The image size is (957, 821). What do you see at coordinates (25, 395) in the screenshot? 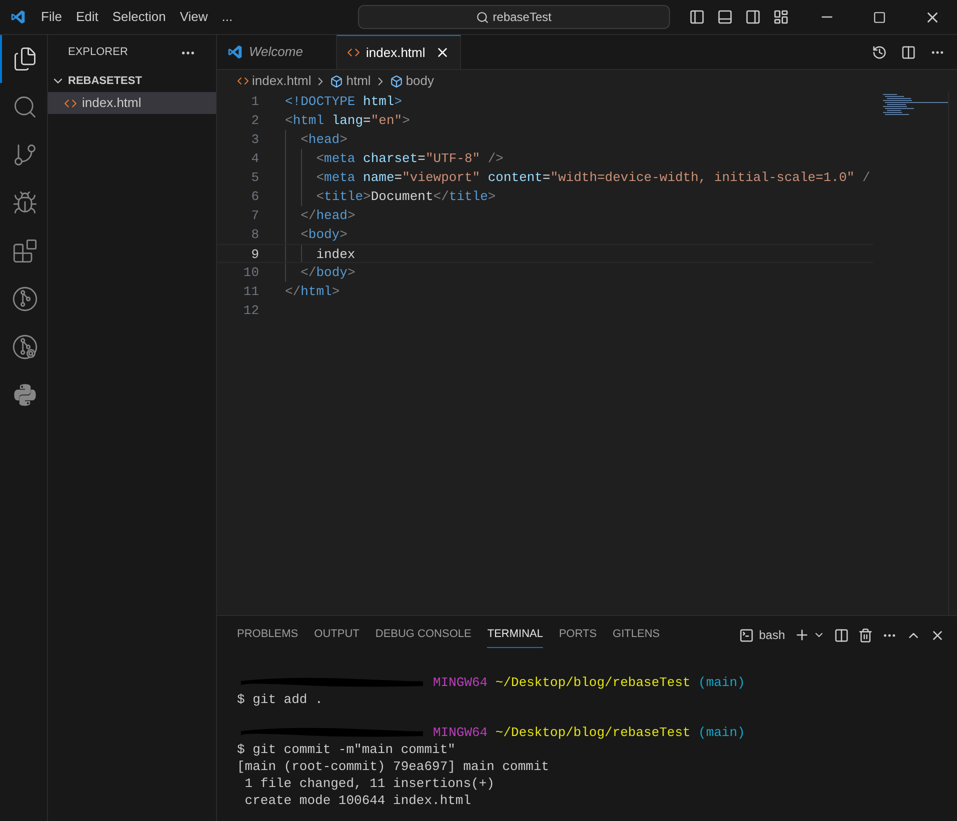
I see `python-icon` at bounding box center [25, 395].